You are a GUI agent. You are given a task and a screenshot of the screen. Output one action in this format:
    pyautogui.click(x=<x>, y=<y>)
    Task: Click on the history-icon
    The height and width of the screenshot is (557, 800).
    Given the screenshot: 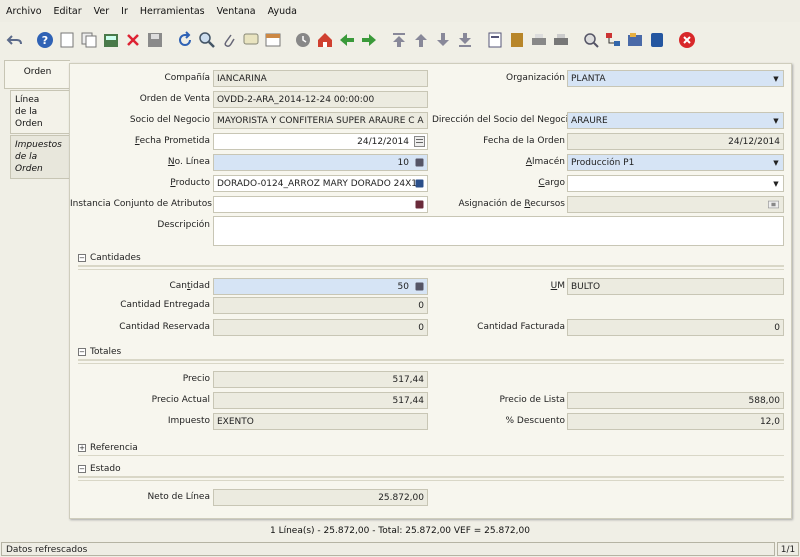 What is the action you would take?
    pyautogui.click(x=303, y=40)
    